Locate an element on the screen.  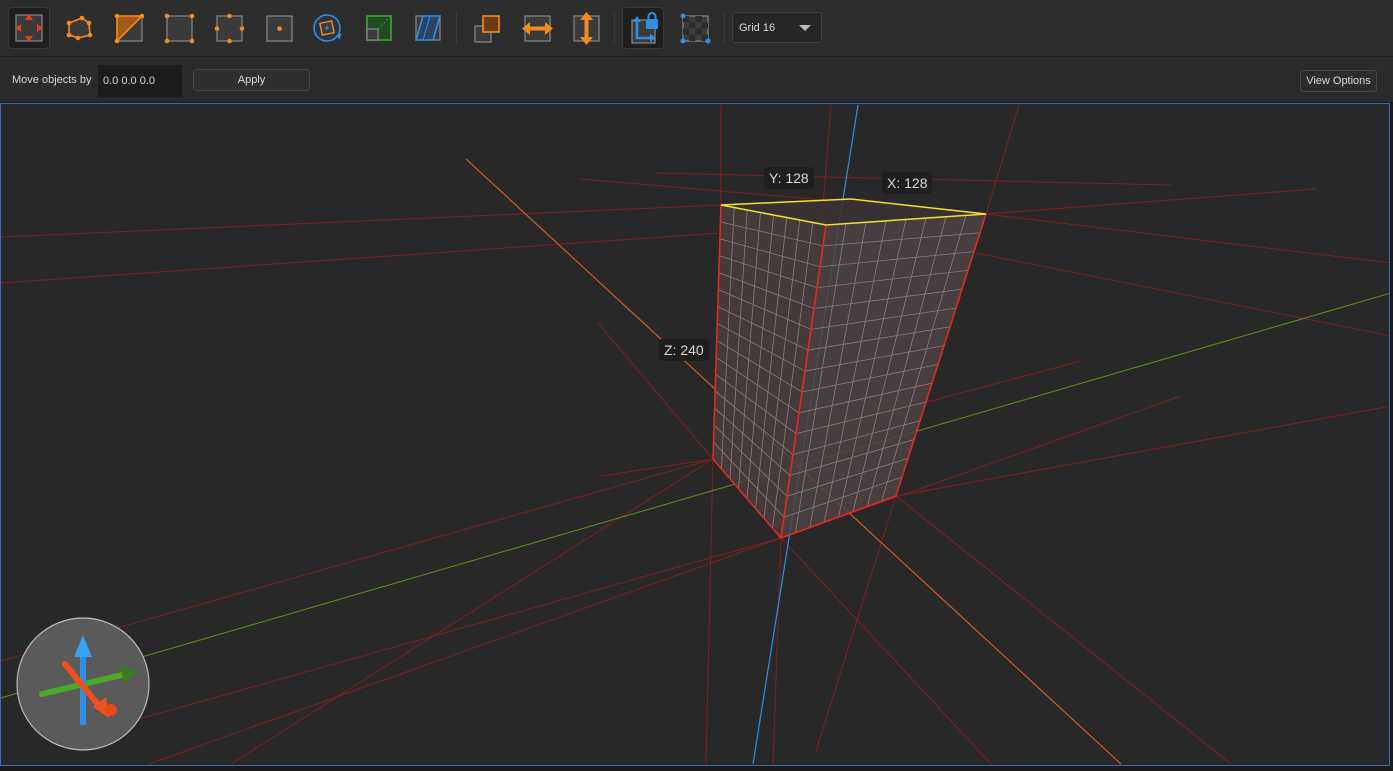
apply-button: Apply is located at coordinates (251, 80).